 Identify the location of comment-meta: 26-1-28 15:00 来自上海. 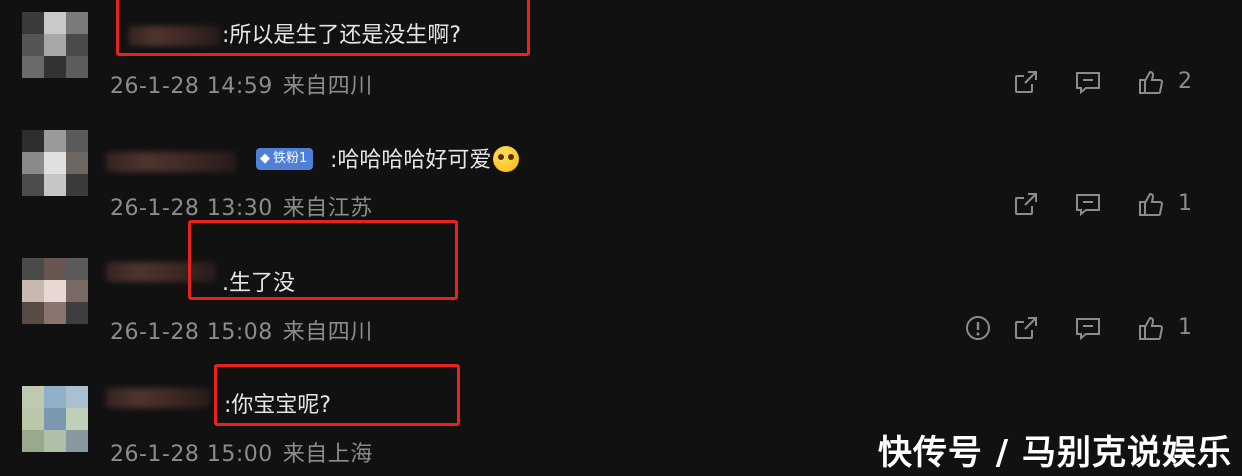
(241, 452).